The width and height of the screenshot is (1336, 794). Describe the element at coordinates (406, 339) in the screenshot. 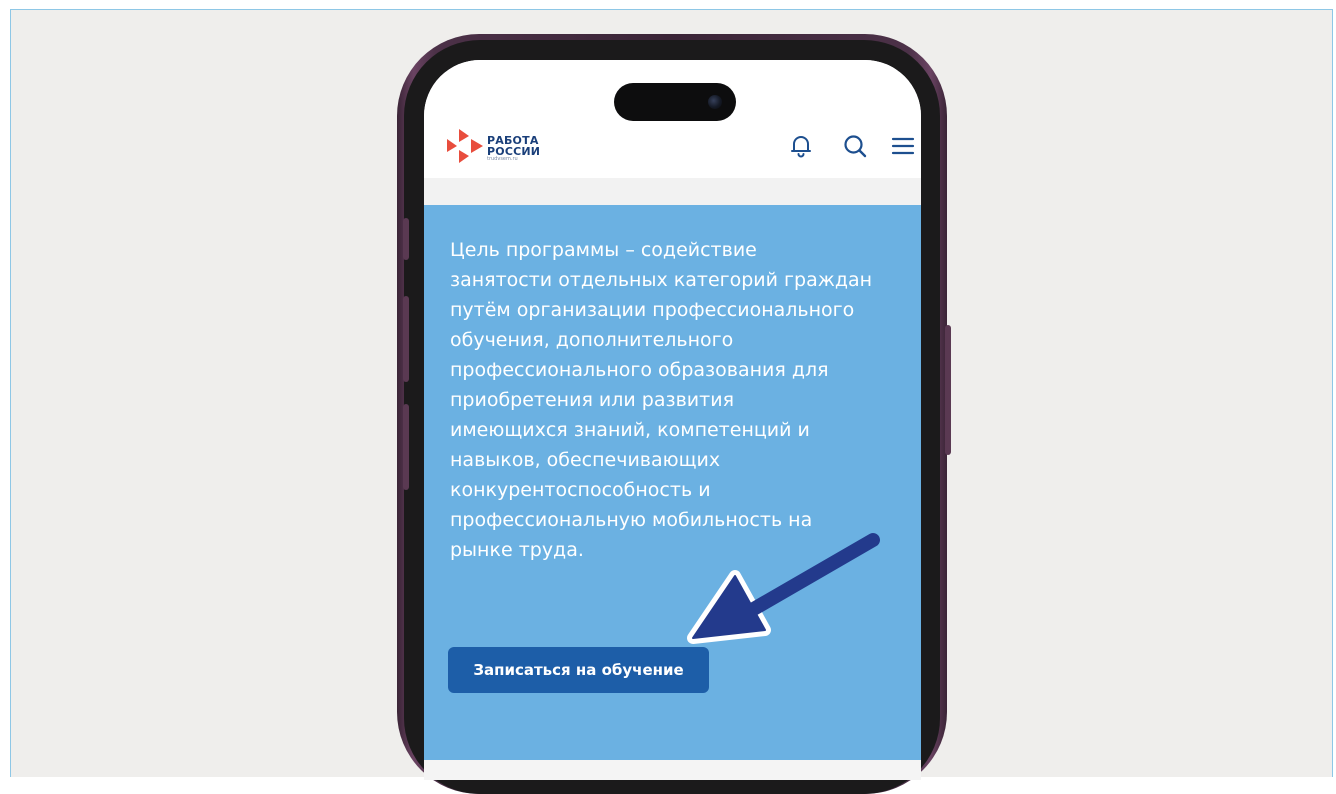

I see `phone-volume-up-button` at that location.